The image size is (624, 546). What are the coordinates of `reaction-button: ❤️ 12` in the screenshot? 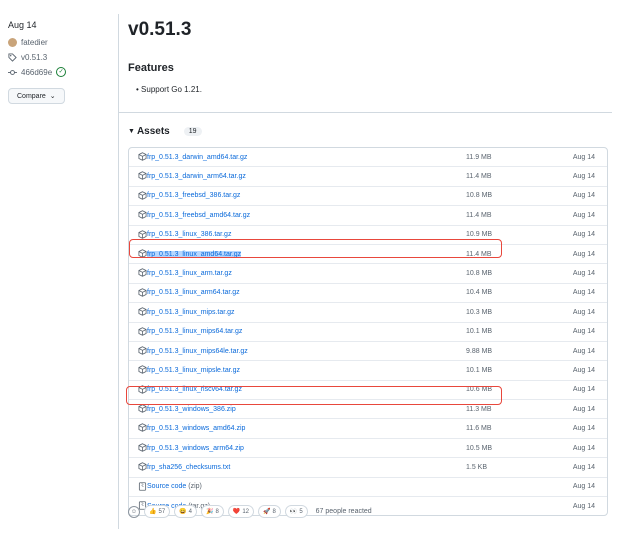 It's located at (240, 511).